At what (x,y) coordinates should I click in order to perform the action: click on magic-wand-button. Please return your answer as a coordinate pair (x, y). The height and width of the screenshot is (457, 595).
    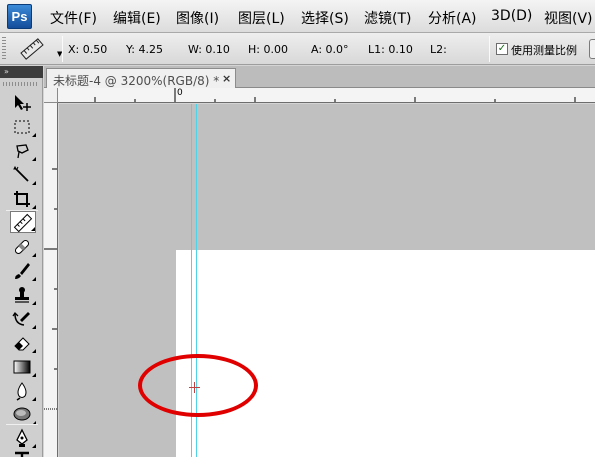
    Looking at the image, I should click on (23, 175).